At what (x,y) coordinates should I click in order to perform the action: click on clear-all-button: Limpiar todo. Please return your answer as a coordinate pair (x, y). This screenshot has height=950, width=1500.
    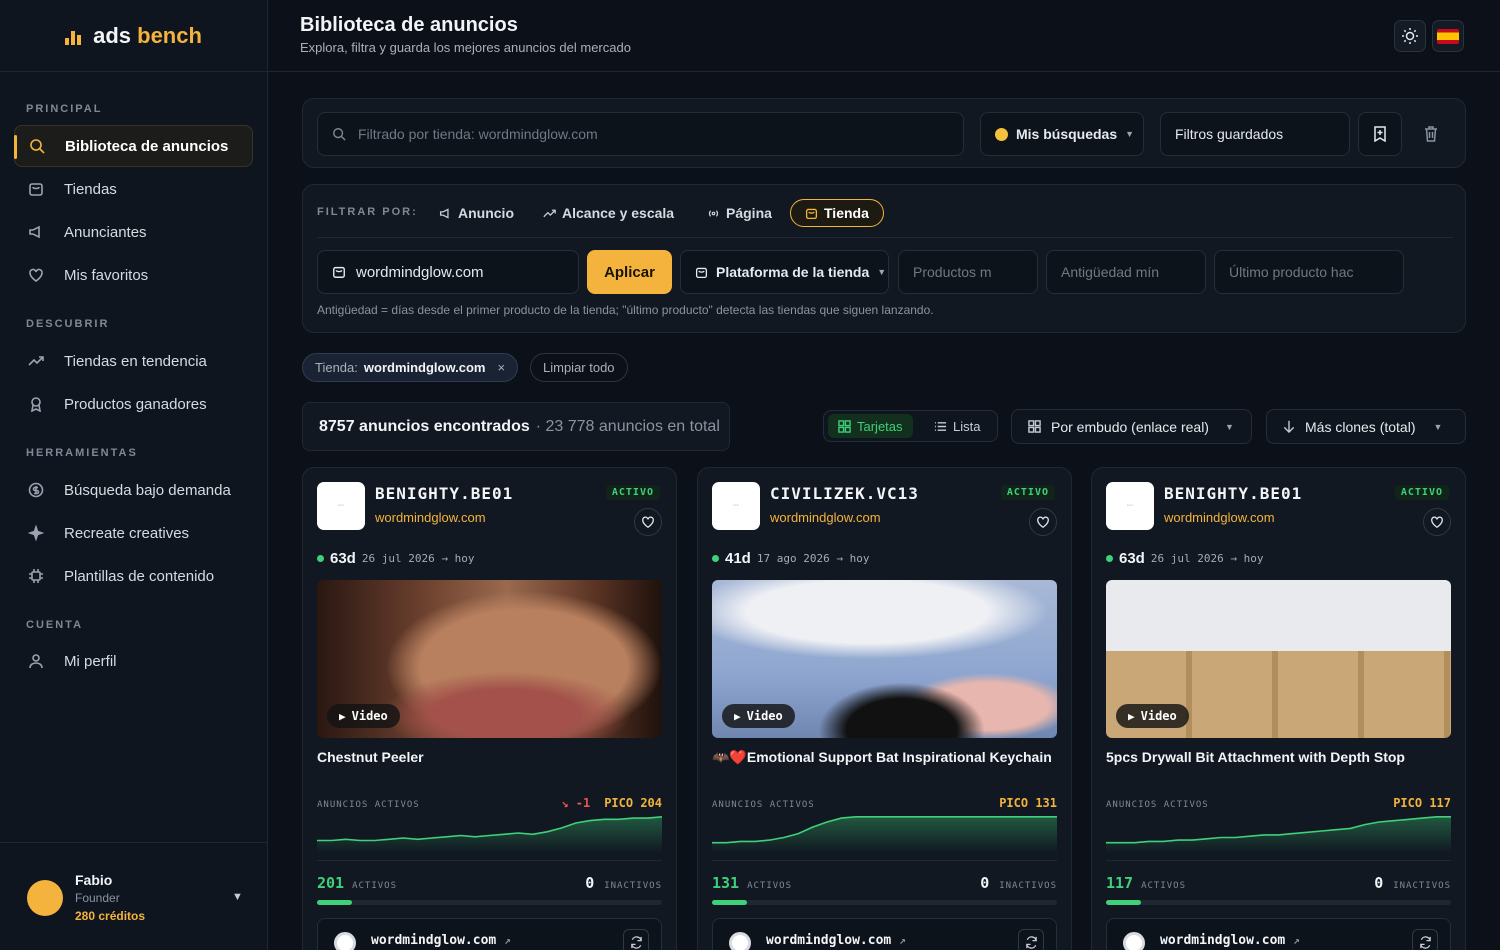
    Looking at the image, I should click on (579, 367).